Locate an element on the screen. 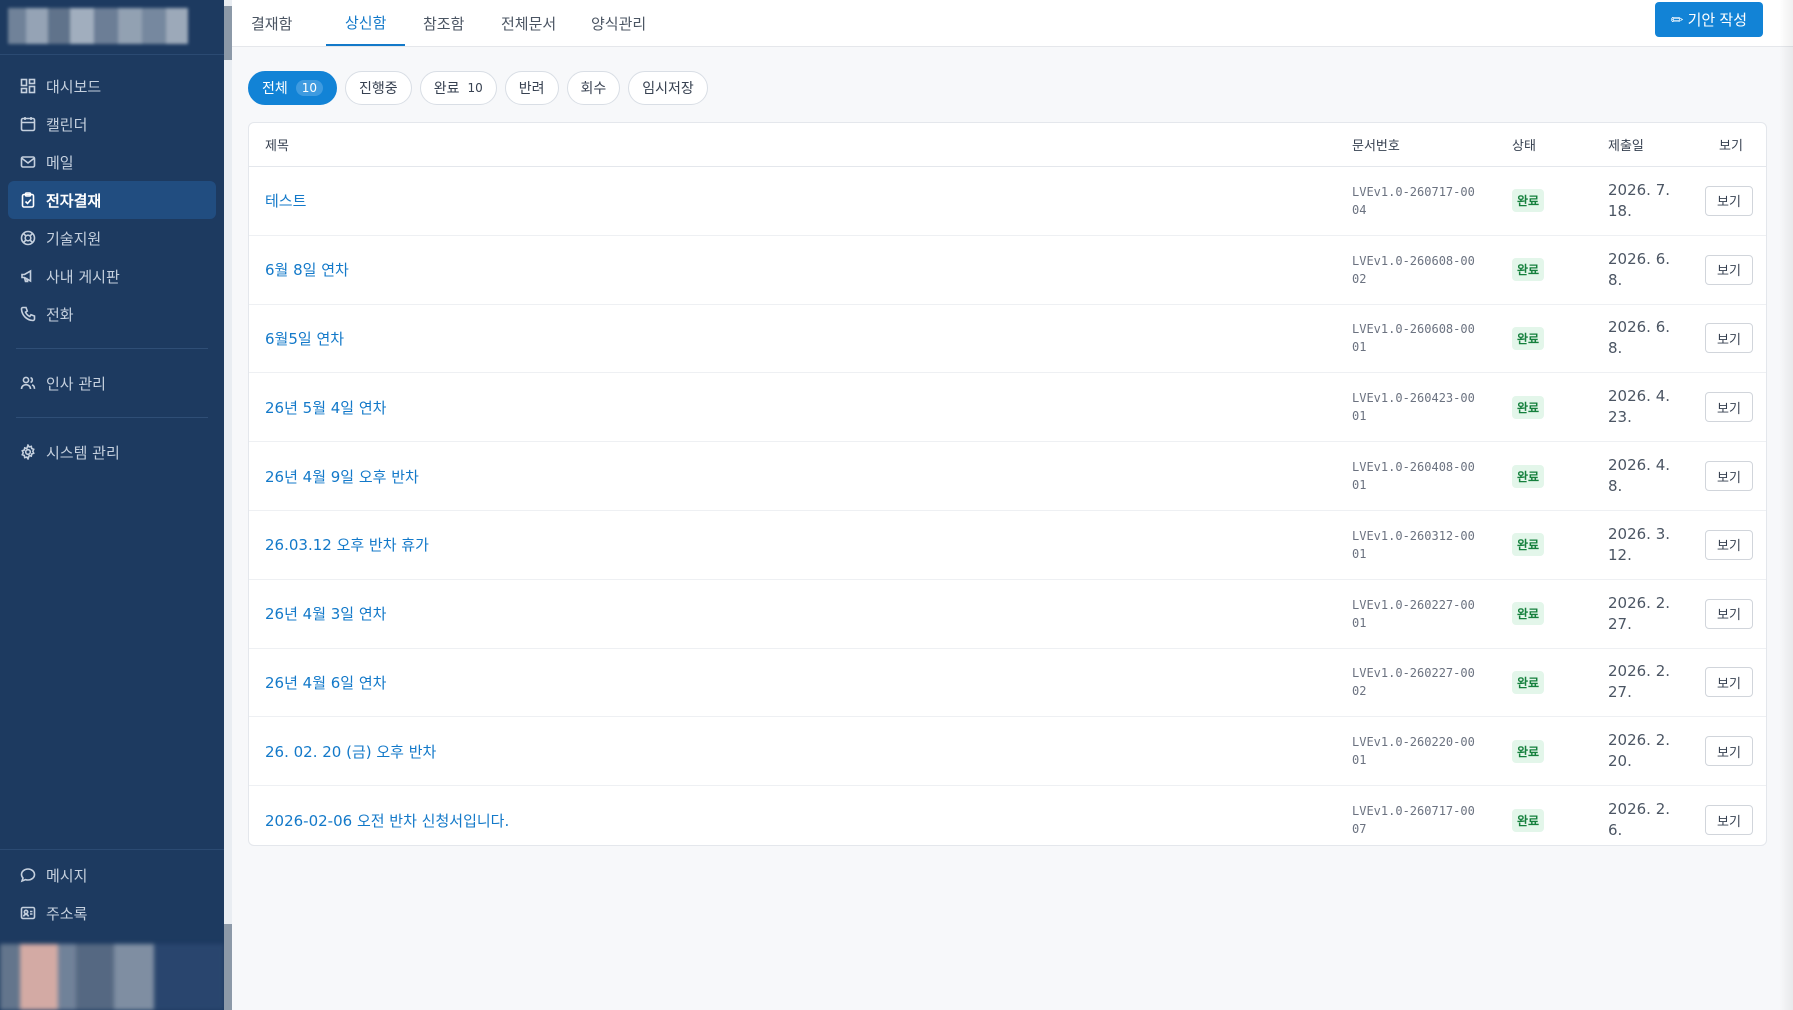 The height and width of the screenshot is (1010, 1793). submitted-date: 2026. 2. 20. is located at coordinates (1639, 751).